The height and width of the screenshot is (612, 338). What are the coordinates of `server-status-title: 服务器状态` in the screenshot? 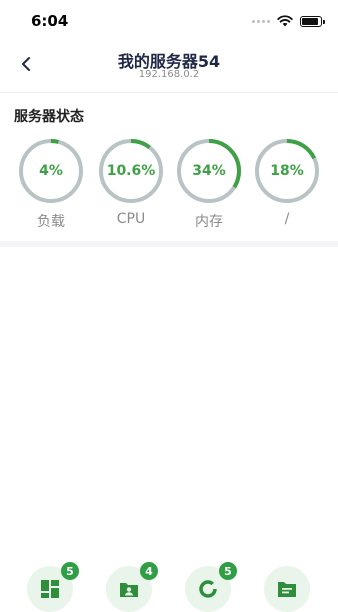 It's located at (49, 117).